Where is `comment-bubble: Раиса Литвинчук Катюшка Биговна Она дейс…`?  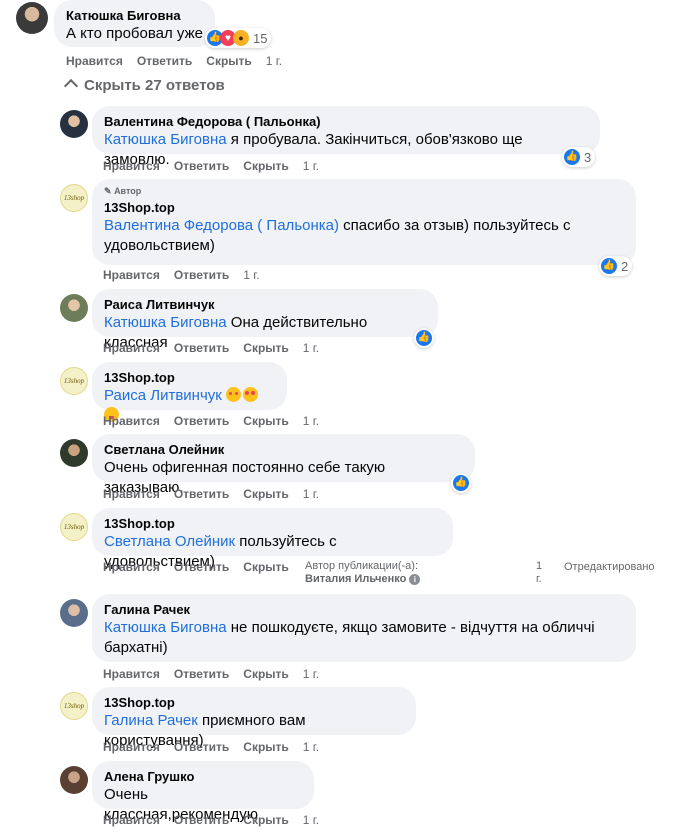 comment-bubble: Раиса Литвинчук Катюшка Биговна Она дейс… is located at coordinates (265, 320).